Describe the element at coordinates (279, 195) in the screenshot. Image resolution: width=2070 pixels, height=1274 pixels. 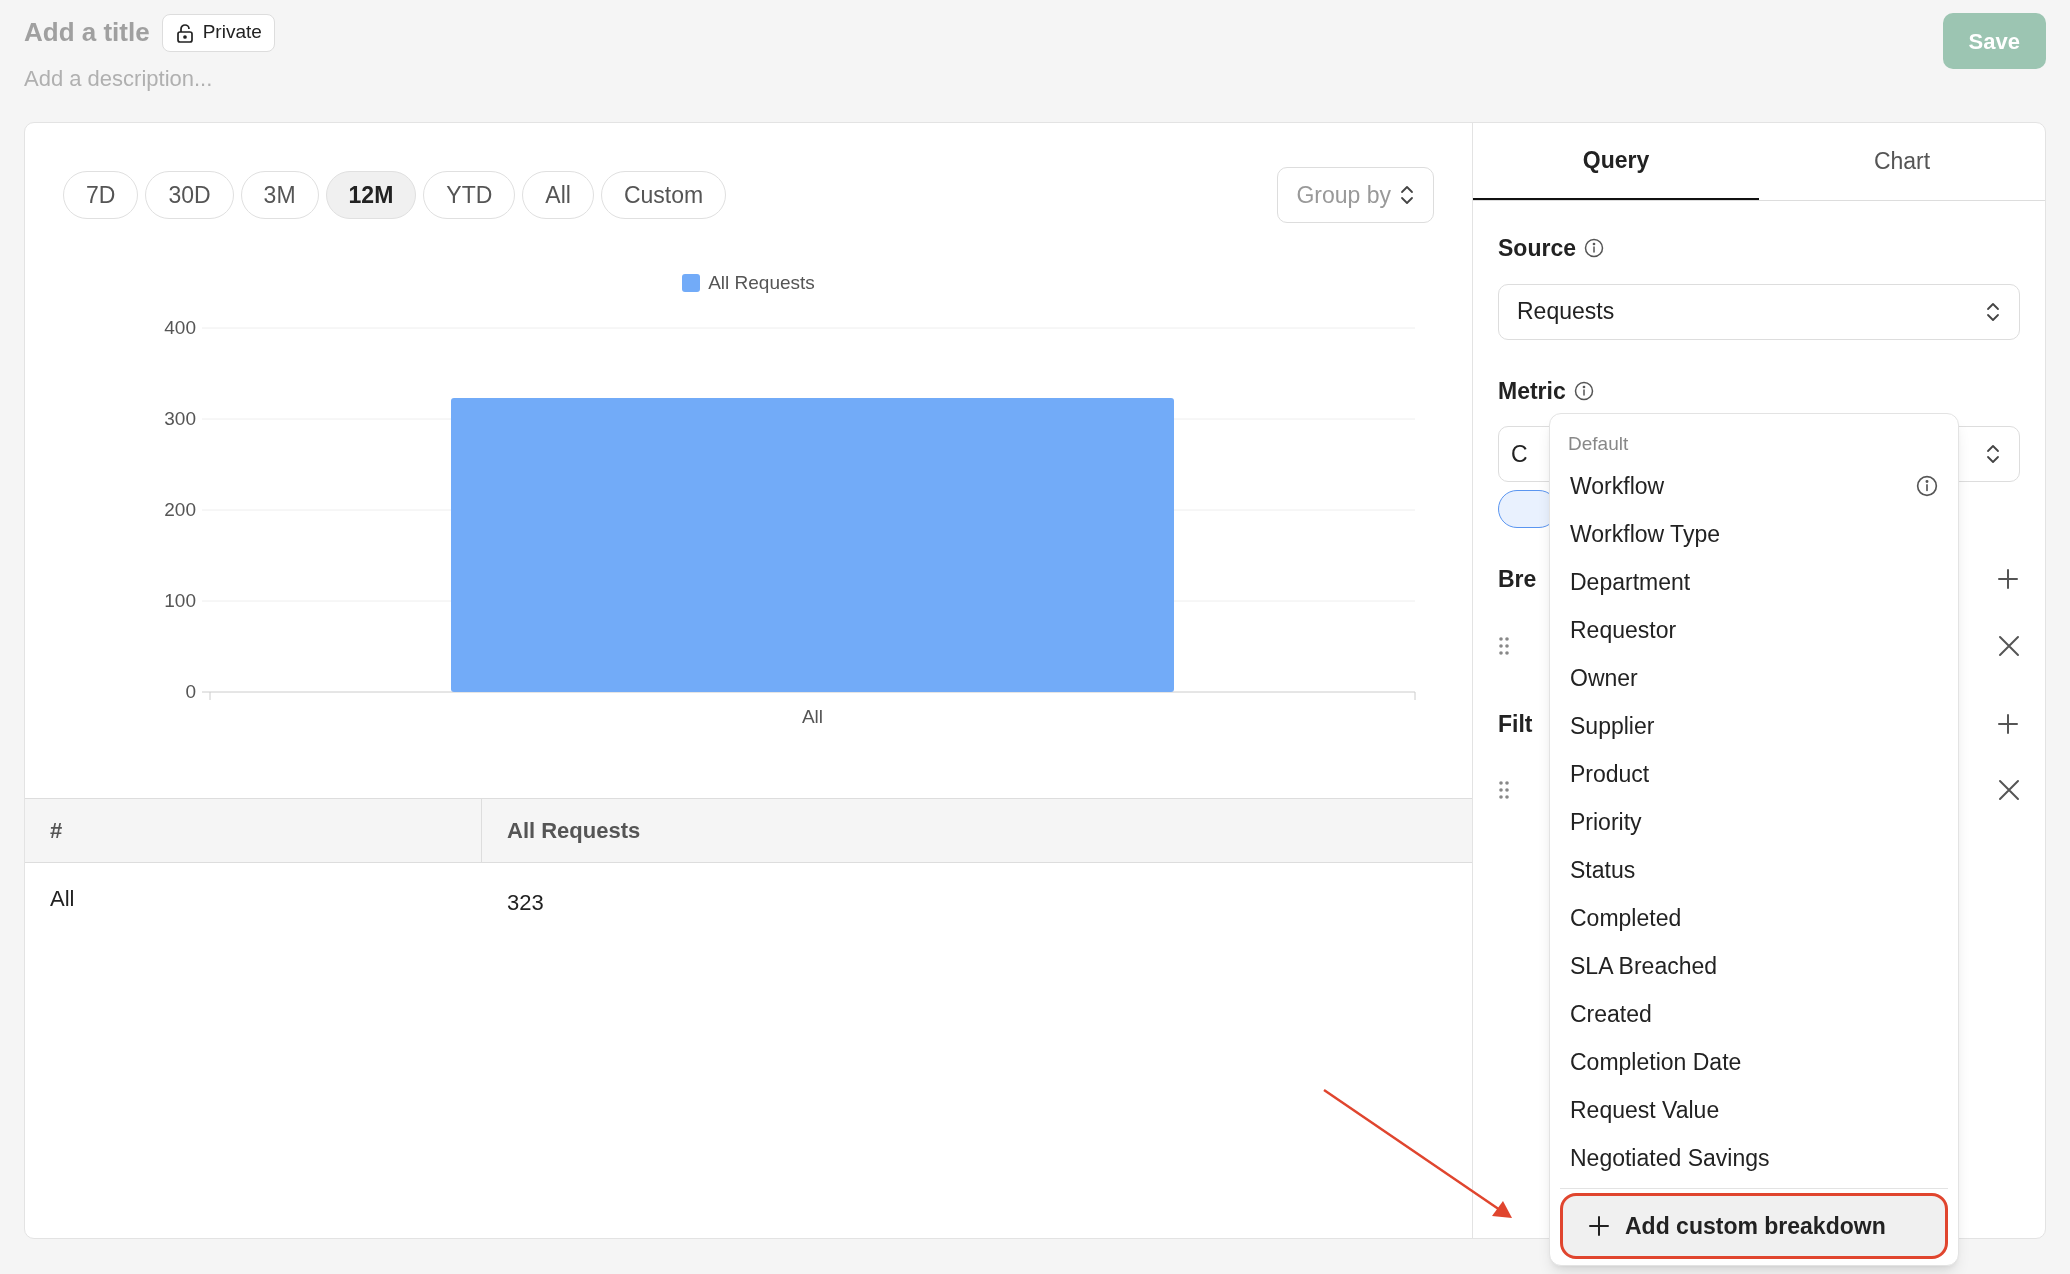
I see `time-range-pill: 3M` at that location.